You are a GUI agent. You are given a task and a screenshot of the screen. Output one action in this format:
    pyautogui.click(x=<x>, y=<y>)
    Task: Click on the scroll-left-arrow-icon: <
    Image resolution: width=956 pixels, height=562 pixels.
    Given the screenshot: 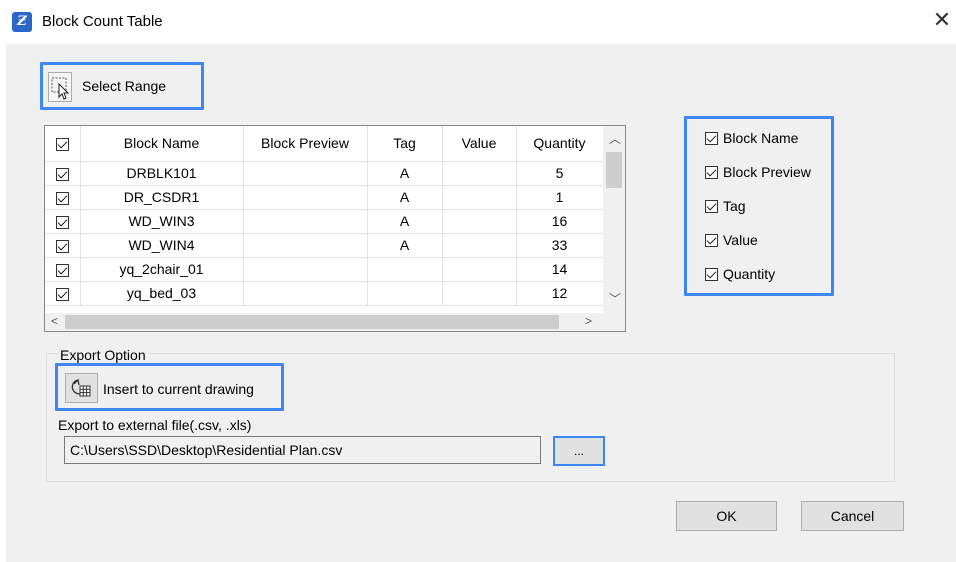 What is the action you would take?
    pyautogui.click(x=54, y=321)
    